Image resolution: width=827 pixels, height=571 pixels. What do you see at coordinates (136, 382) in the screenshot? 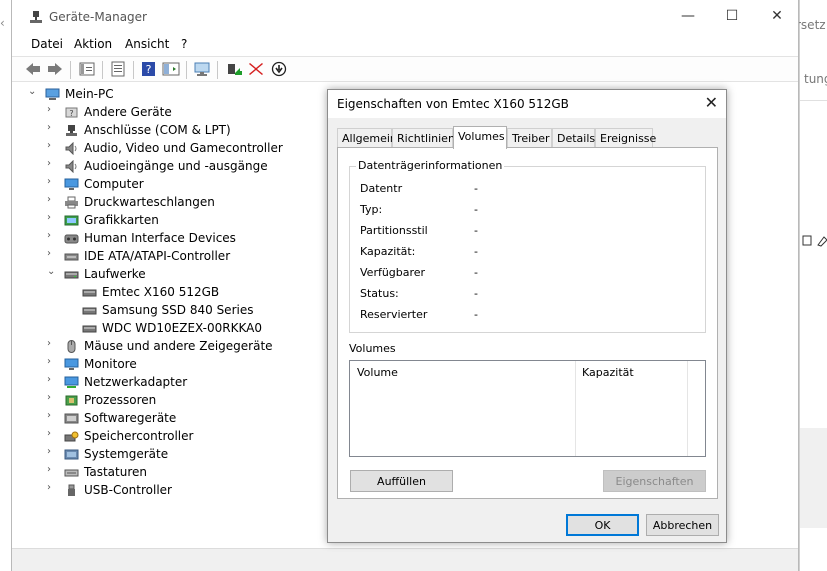
I see `tree-item-label: Netzwerkadapter` at bounding box center [136, 382].